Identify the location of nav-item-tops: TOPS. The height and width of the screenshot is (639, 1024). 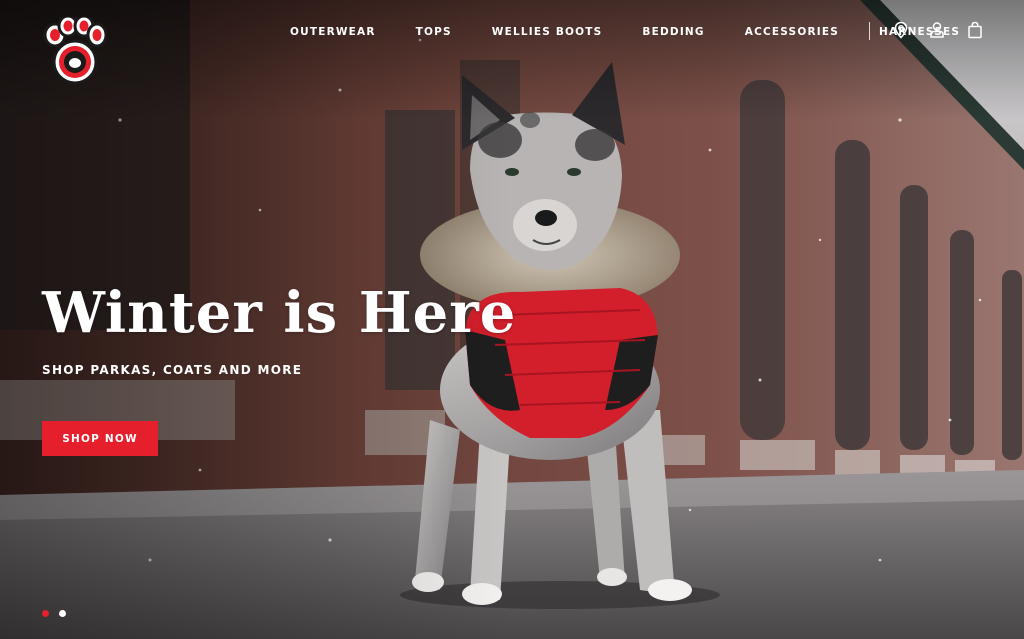
(434, 32).